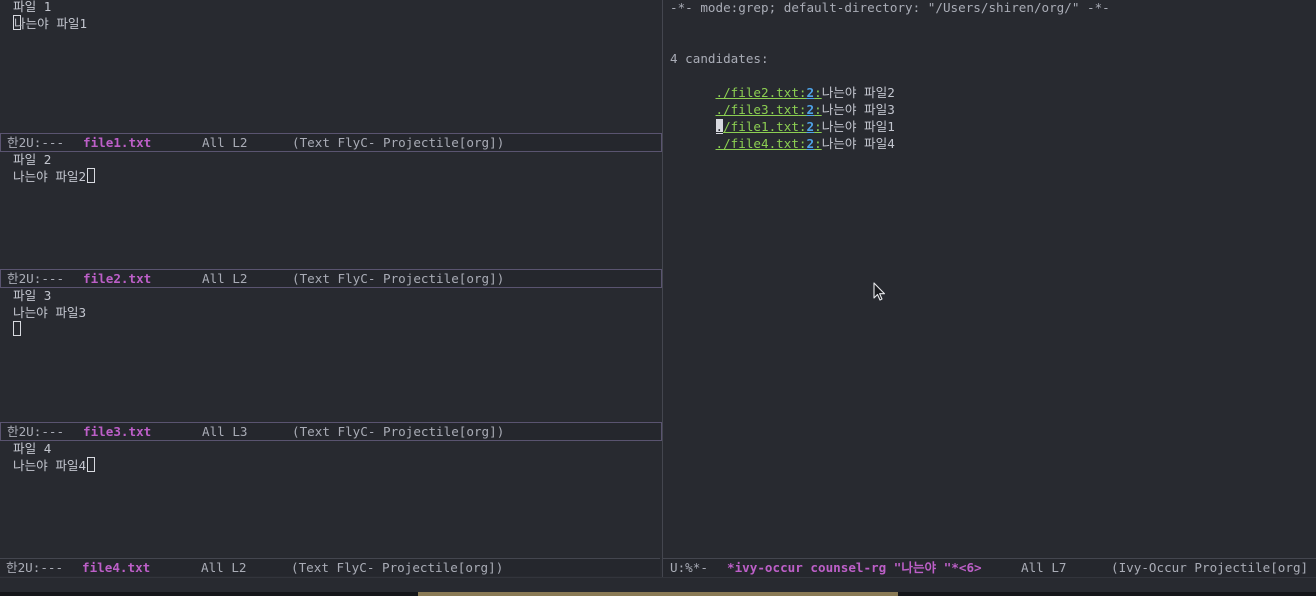 This screenshot has width=1316, height=596. I want to click on window-file2: 파일 2 나는야 파일2, so click(331, 210).